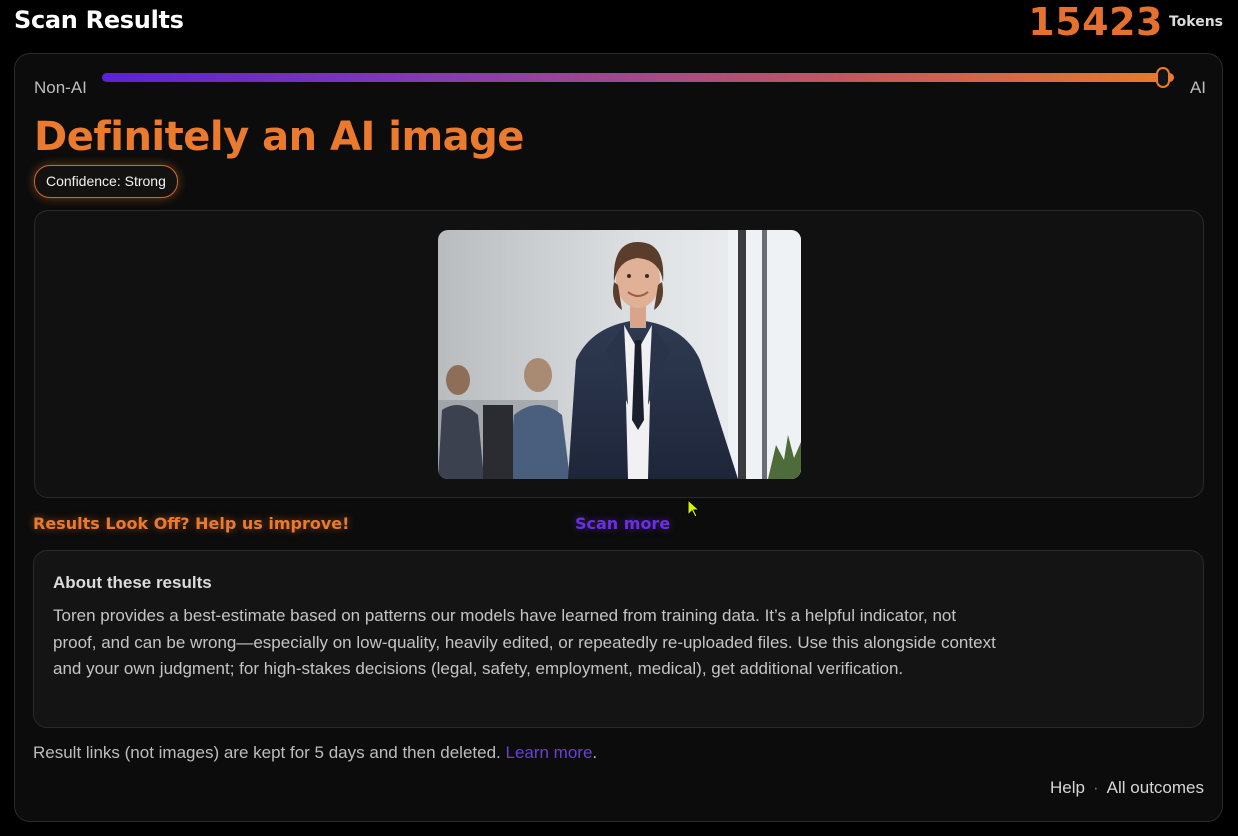  I want to click on feedback-link: Results Look Off? Help us improve!, so click(191, 523).